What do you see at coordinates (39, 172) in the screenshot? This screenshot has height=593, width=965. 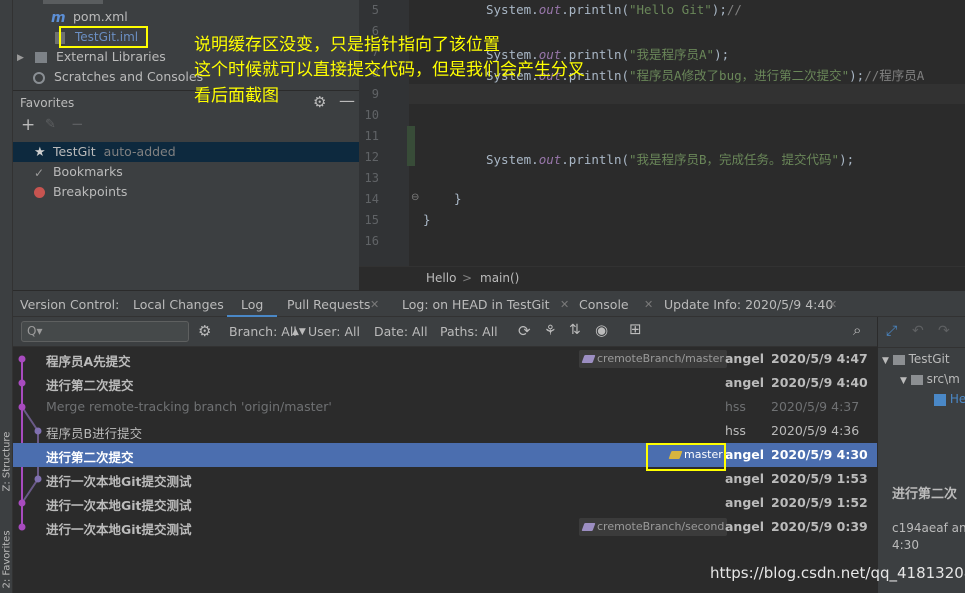 I see `checkmark-icon: ✓` at bounding box center [39, 172].